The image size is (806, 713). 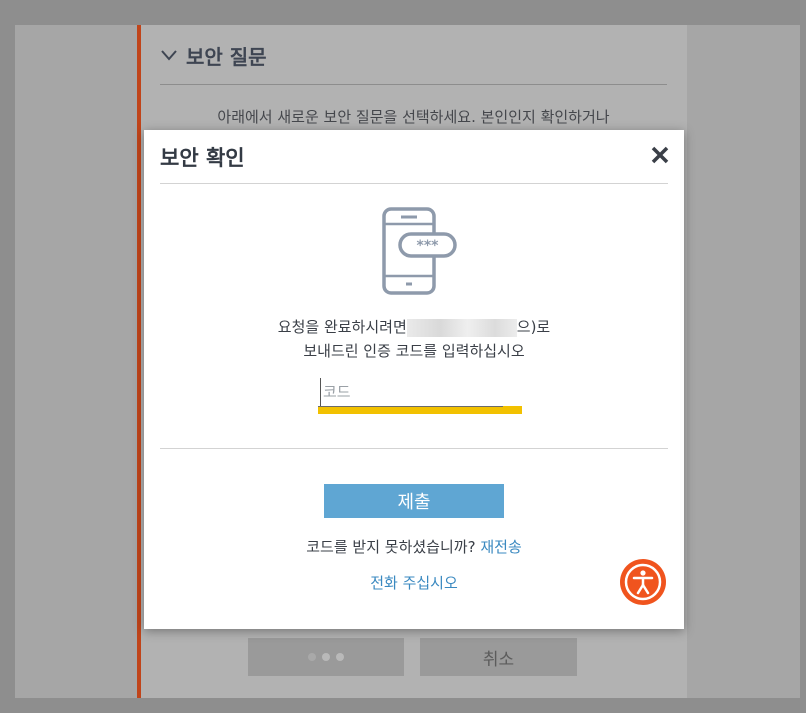 I want to click on resend-prompt: 코드를 받지 못하셨습니까?, so click(x=391, y=547).